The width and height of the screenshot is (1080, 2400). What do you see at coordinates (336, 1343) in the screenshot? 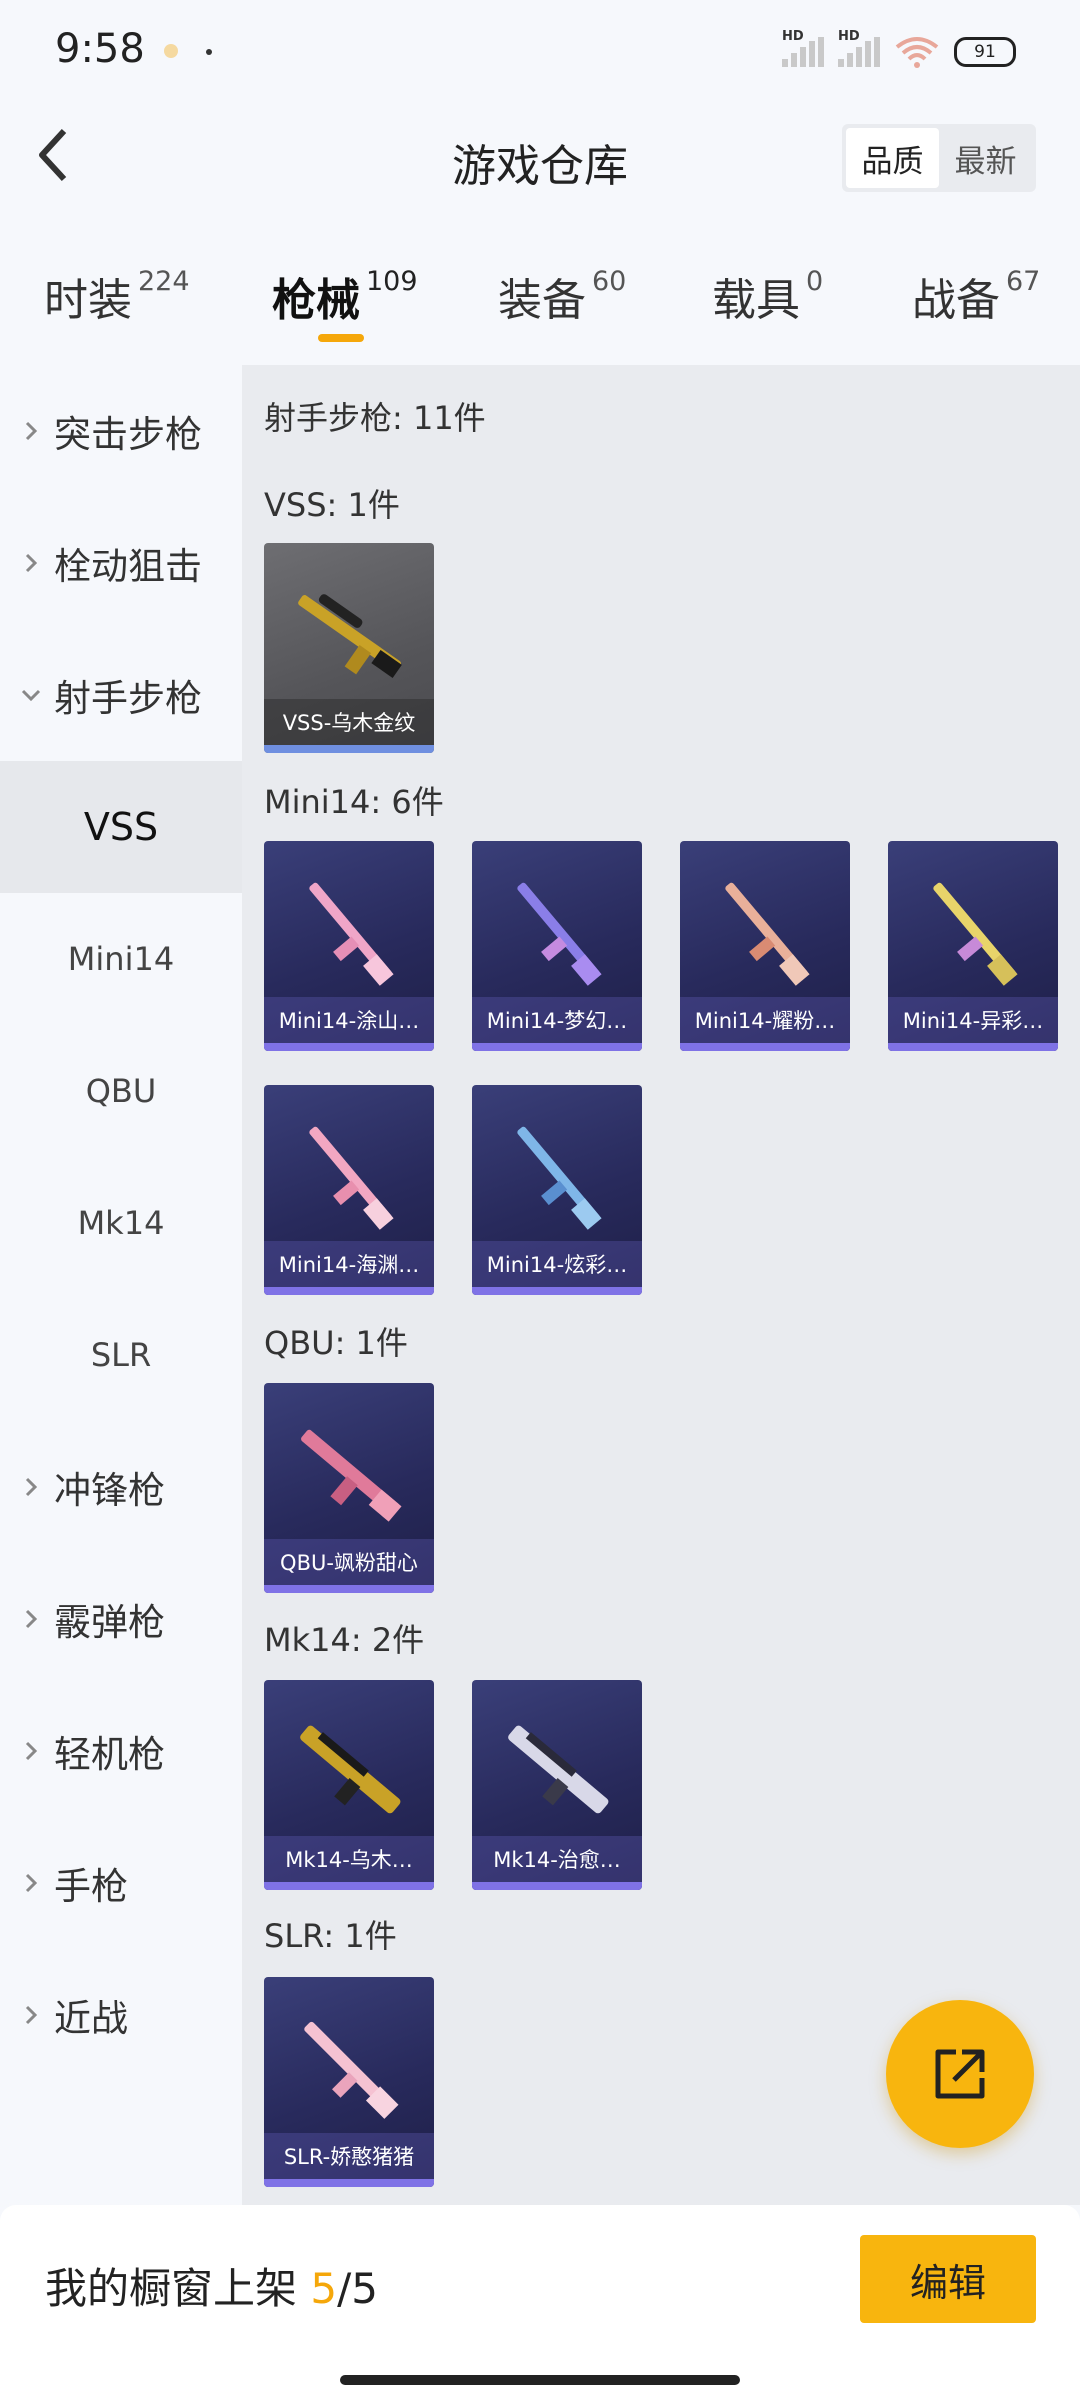
I see `group-title-qbu: QBU: 1件` at bounding box center [336, 1343].